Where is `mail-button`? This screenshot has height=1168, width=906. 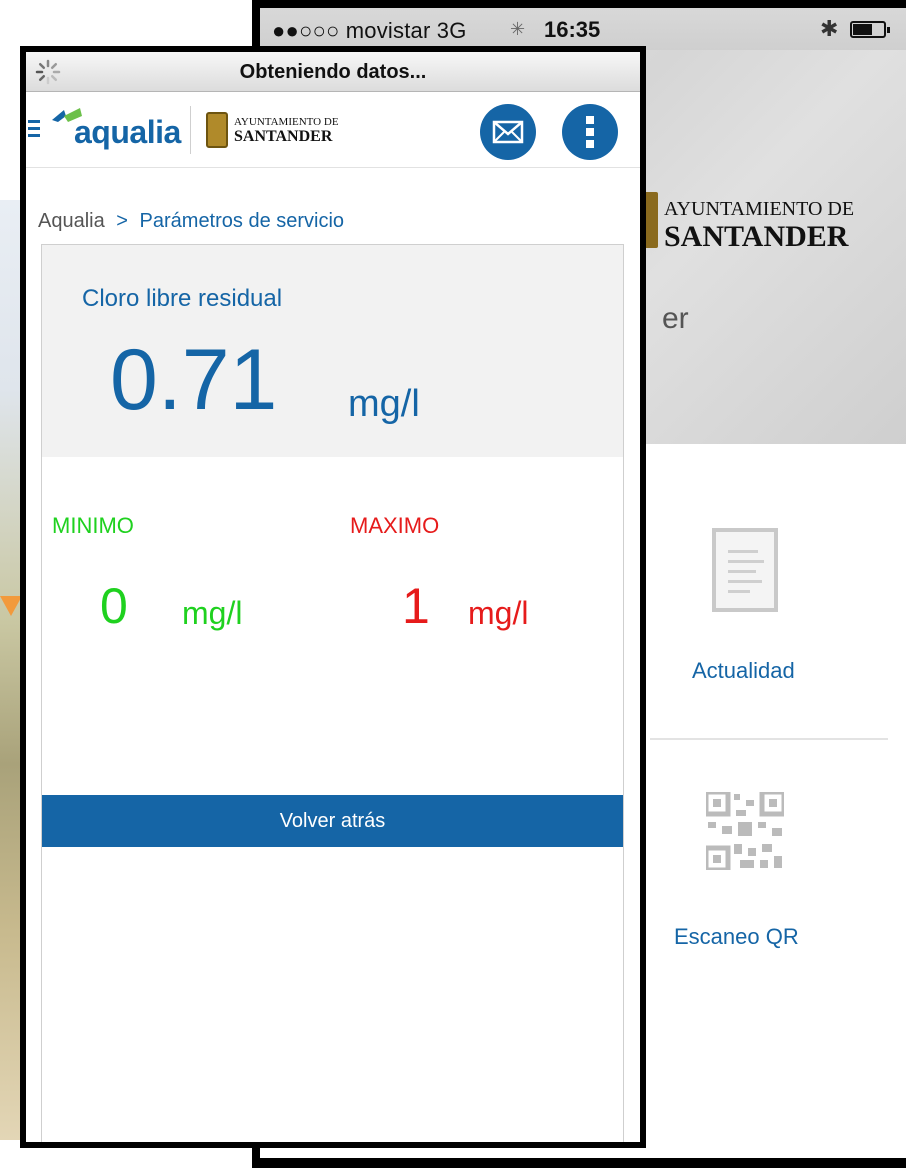 mail-button is located at coordinates (508, 132).